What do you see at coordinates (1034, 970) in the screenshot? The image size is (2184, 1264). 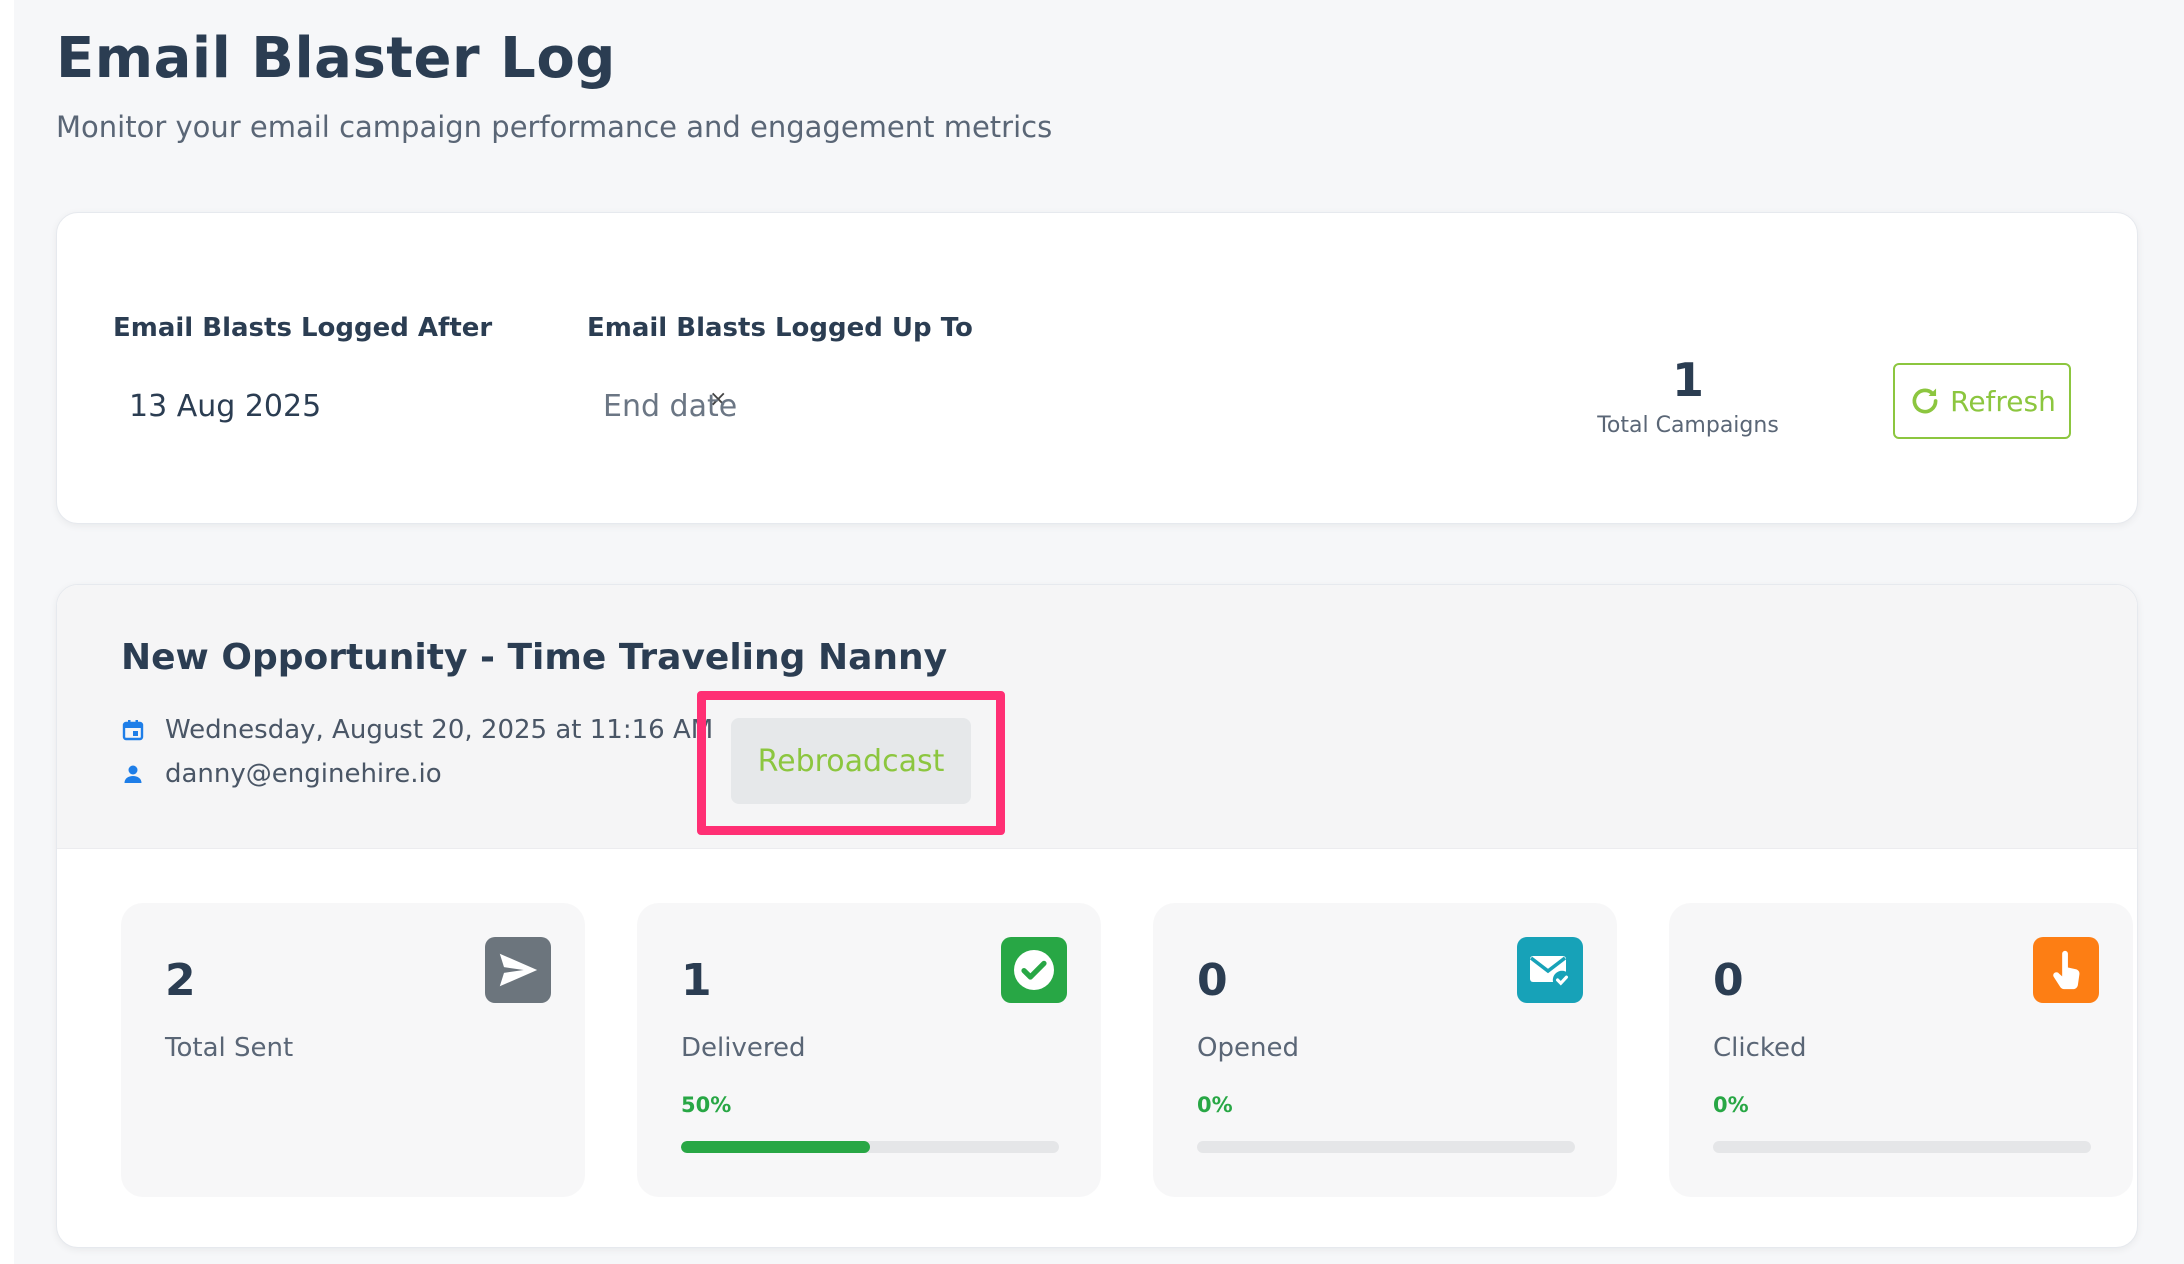 I see `check-circle-icon` at bounding box center [1034, 970].